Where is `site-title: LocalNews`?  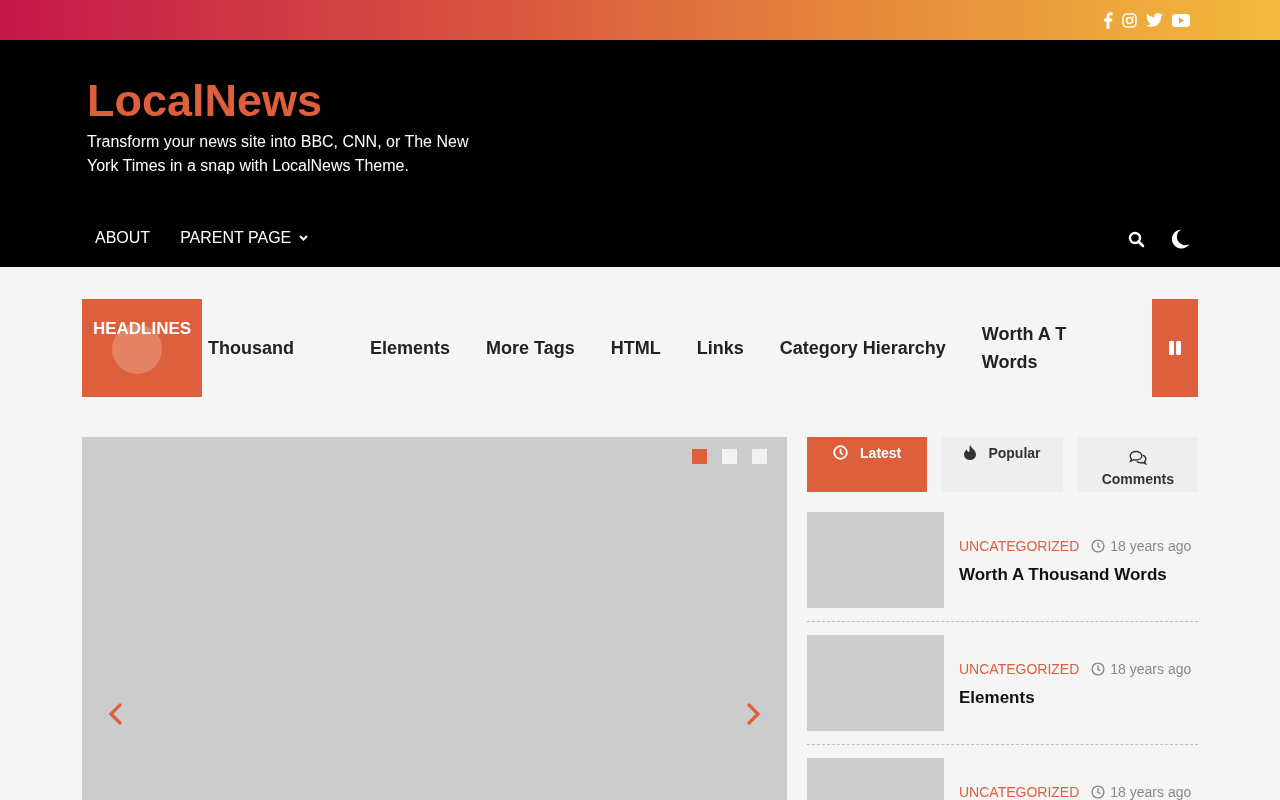
site-title: LocalNews is located at coordinates (205, 101).